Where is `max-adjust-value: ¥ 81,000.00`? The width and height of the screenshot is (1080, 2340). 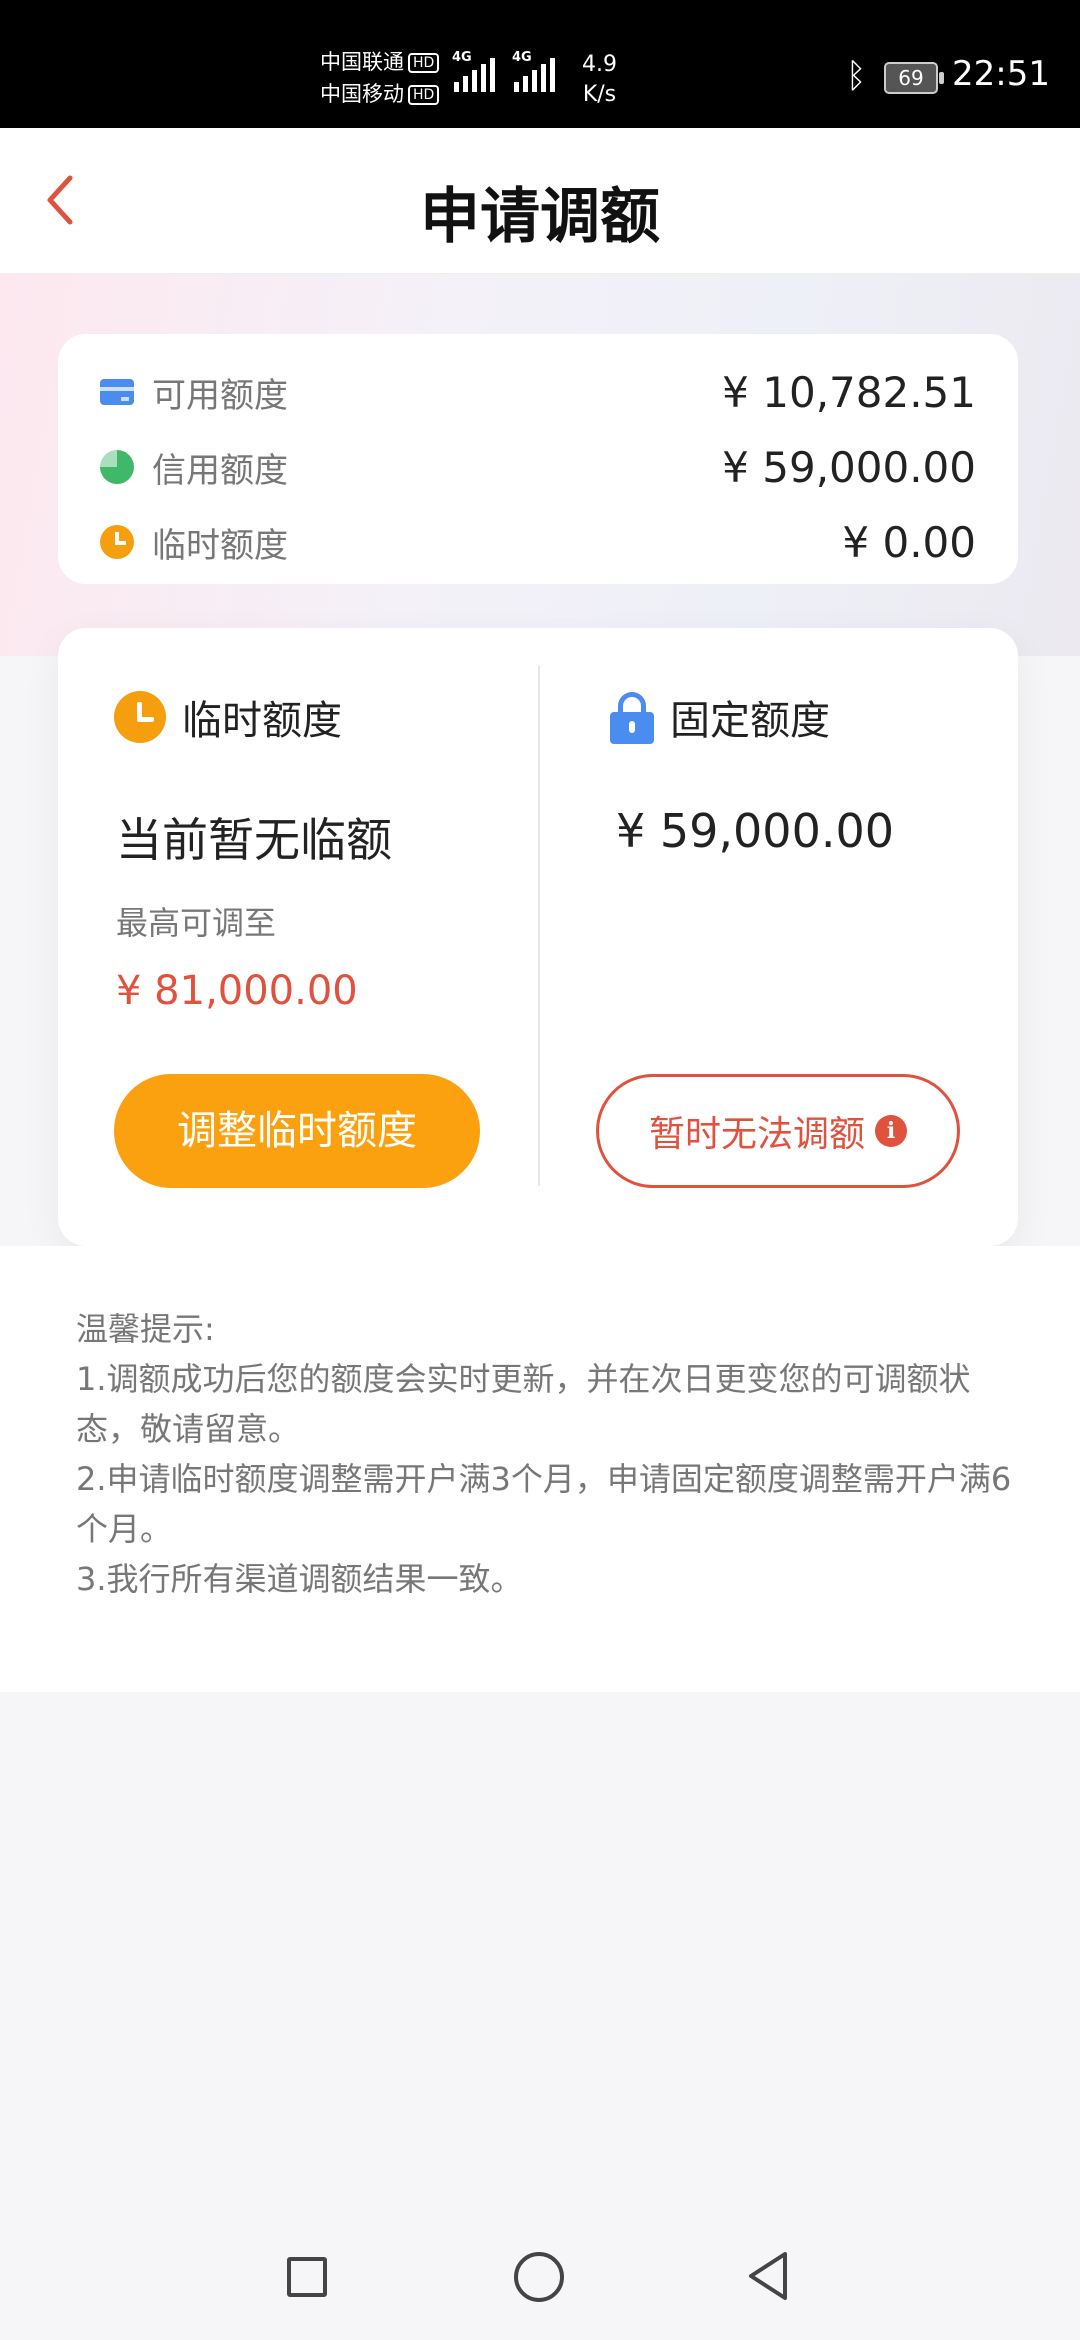
max-adjust-value: ¥ 81,000.00 is located at coordinates (237, 991).